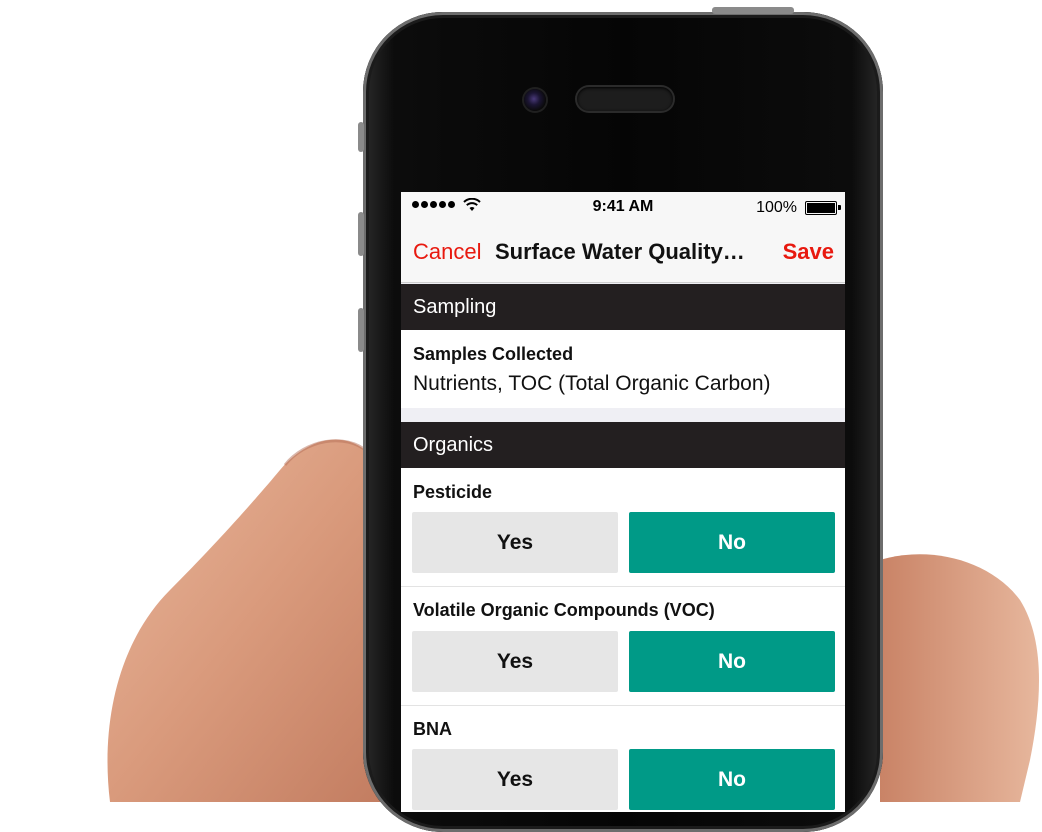 Image resolution: width=1042 pixels, height=832 pixels. Describe the element at coordinates (455, 307) in the screenshot. I see `section-title: Sampling` at that location.